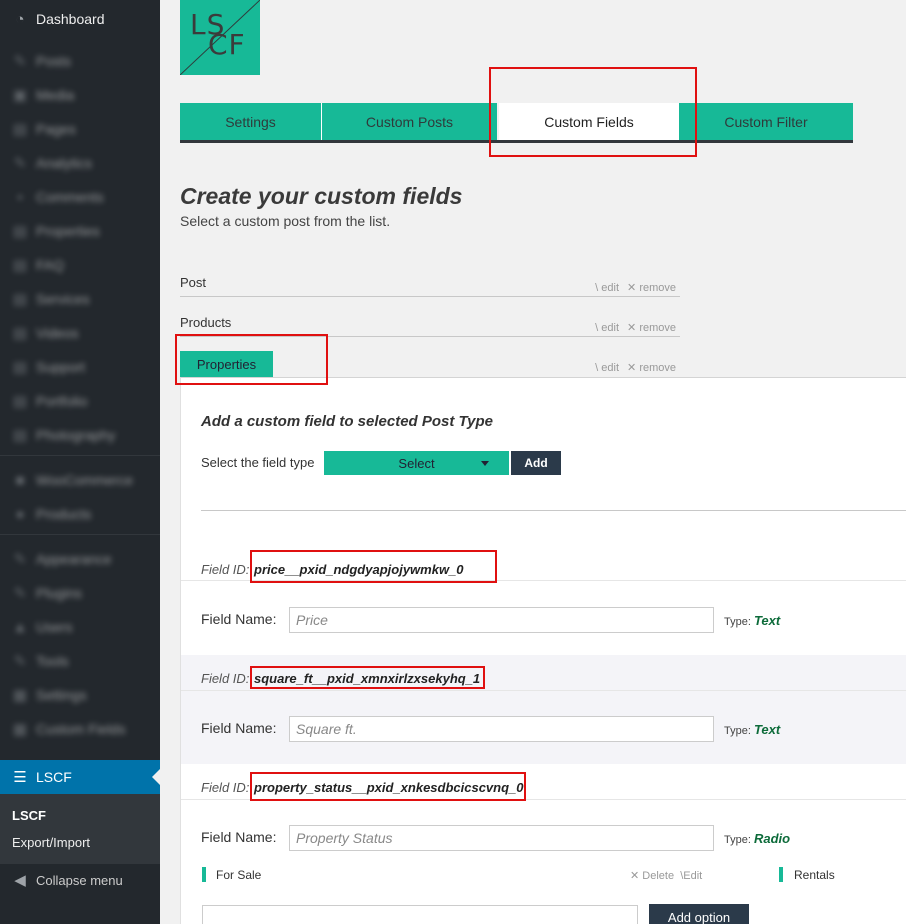  What do you see at coordinates (20, 880) in the screenshot?
I see `collapse-icon: ◀` at bounding box center [20, 880].